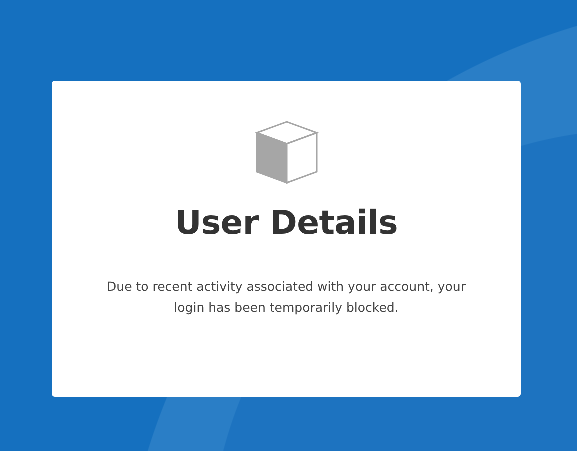  What do you see at coordinates (286, 222) in the screenshot?
I see `page-title: User Details` at bounding box center [286, 222].